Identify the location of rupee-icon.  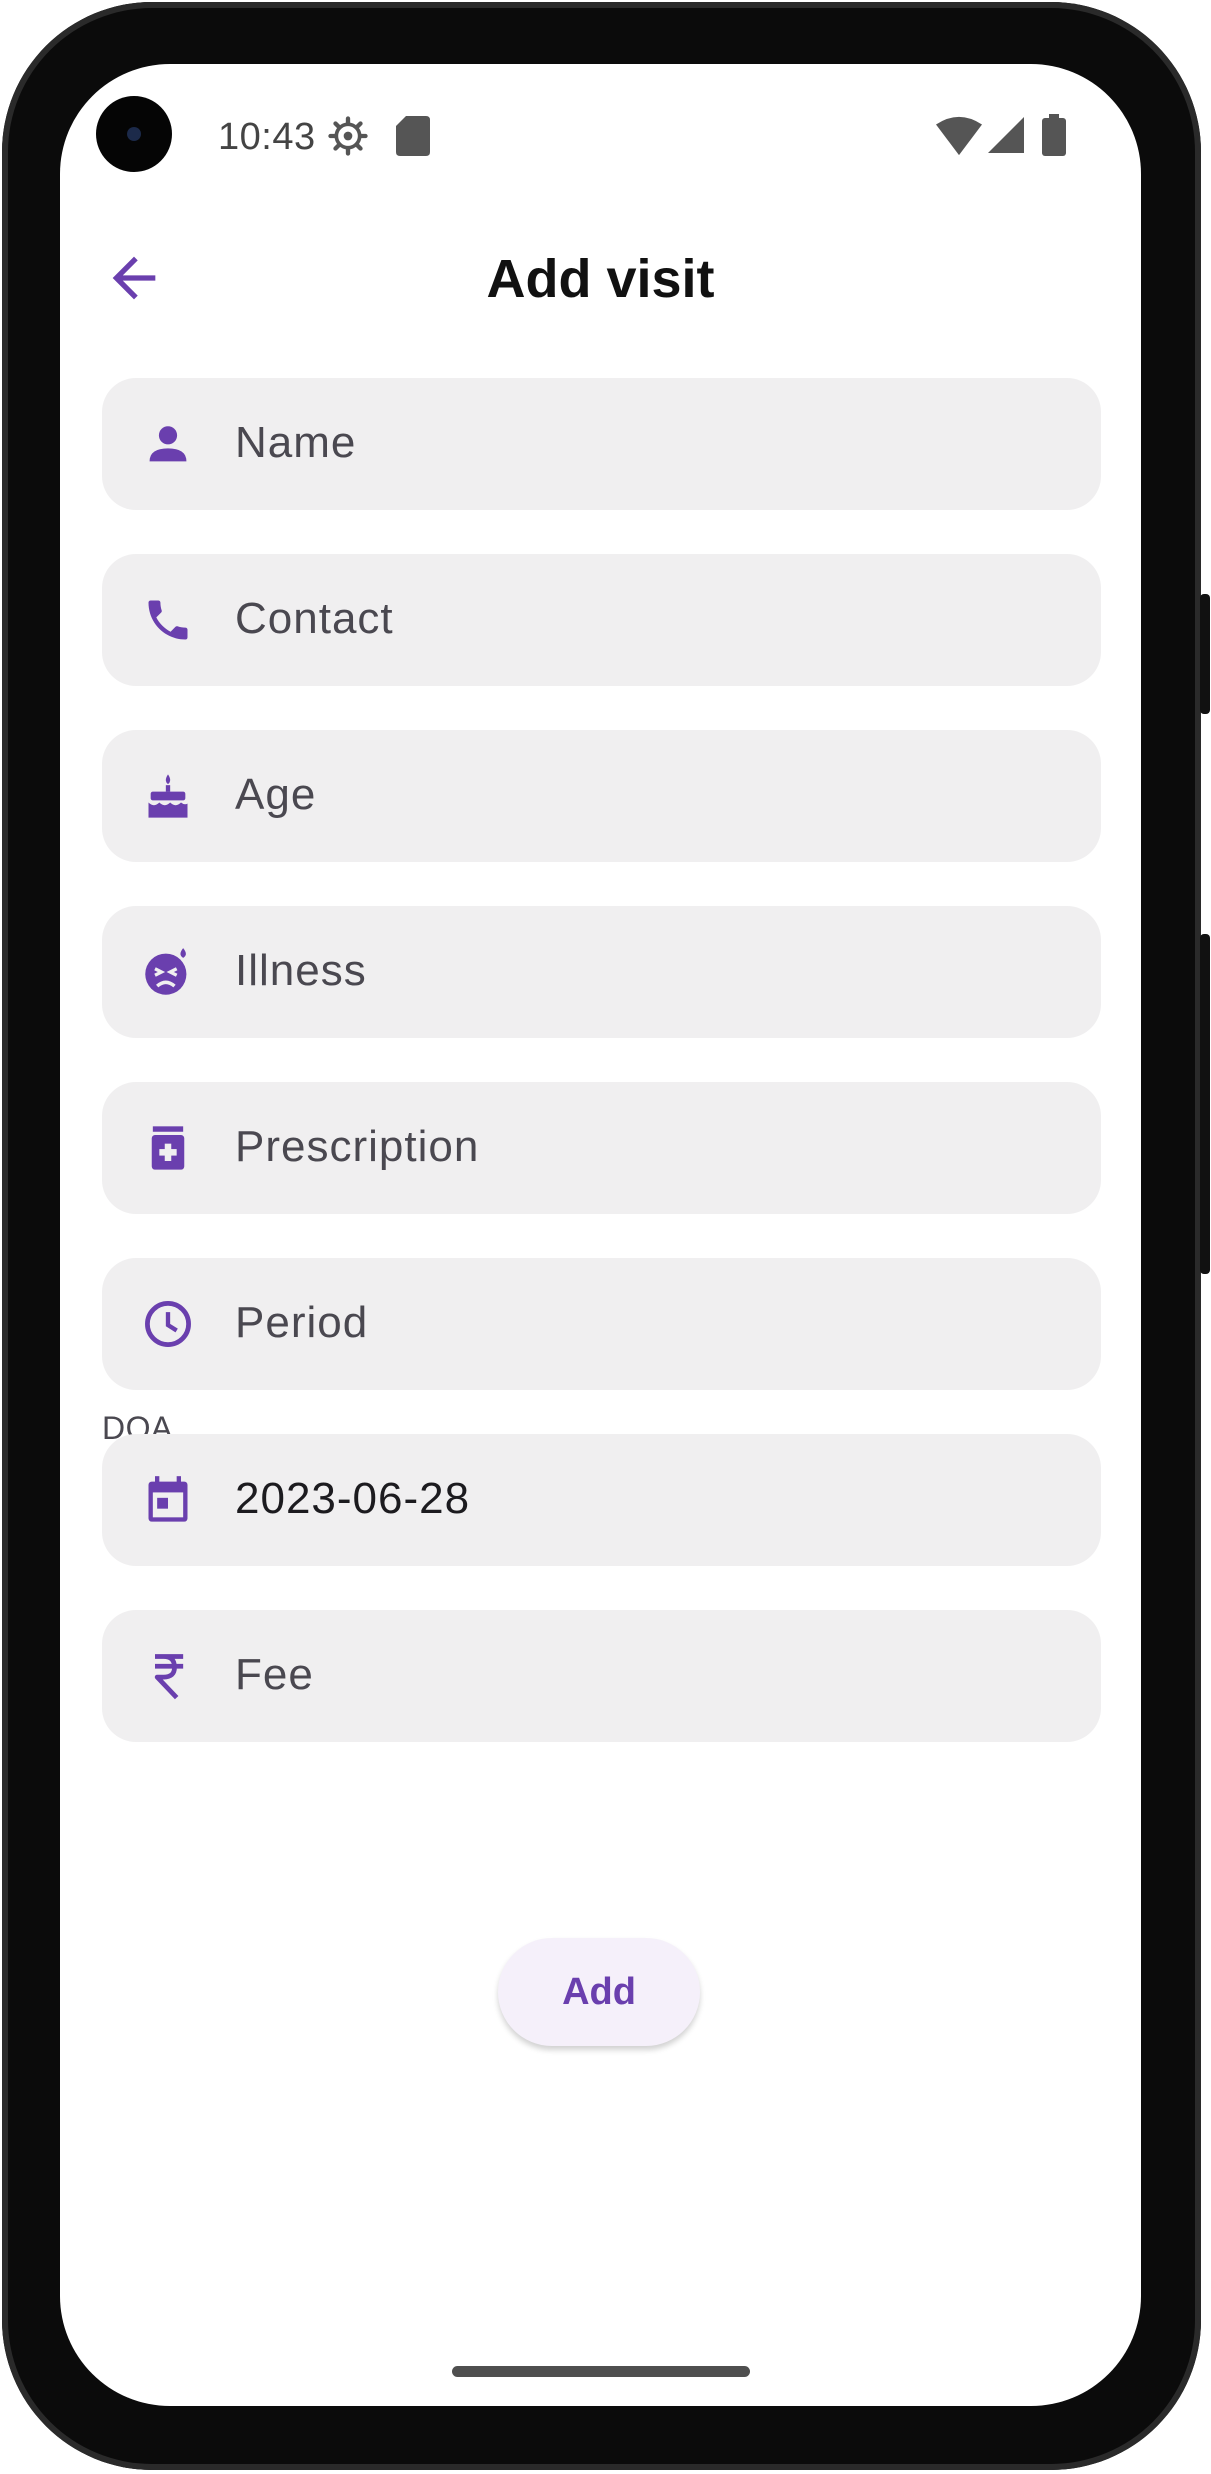
(169, 1677).